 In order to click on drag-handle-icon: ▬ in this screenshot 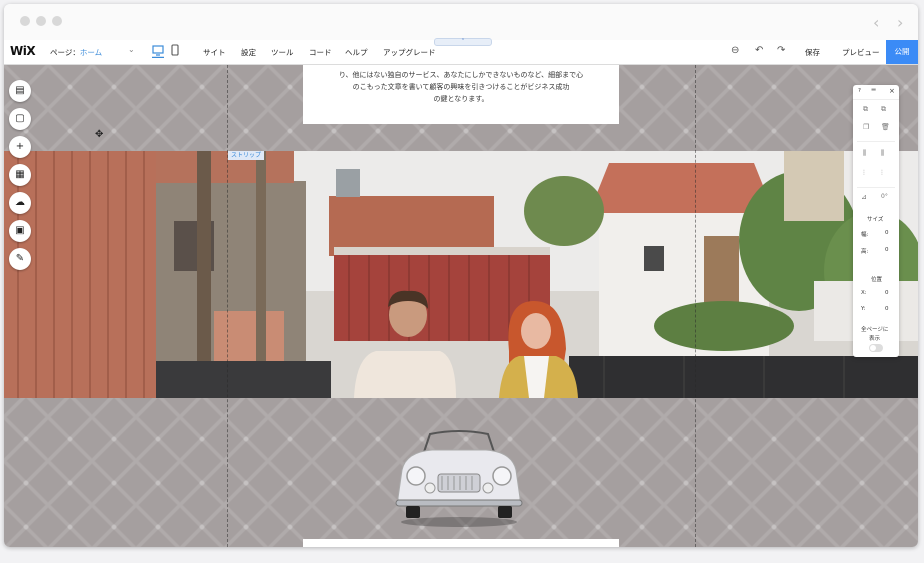, I will do `click(873, 90)`.